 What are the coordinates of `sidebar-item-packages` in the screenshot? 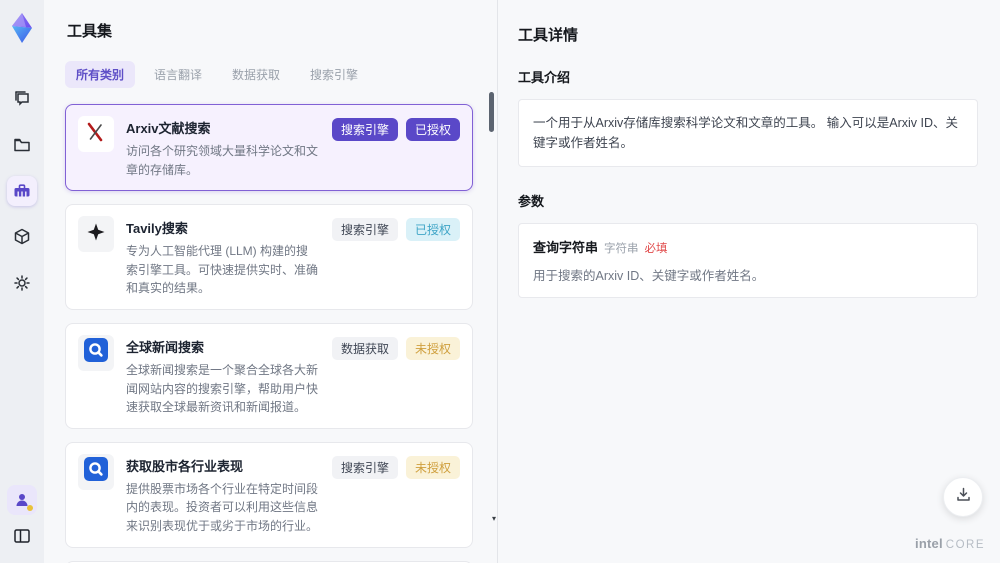 It's located at (22, 237).